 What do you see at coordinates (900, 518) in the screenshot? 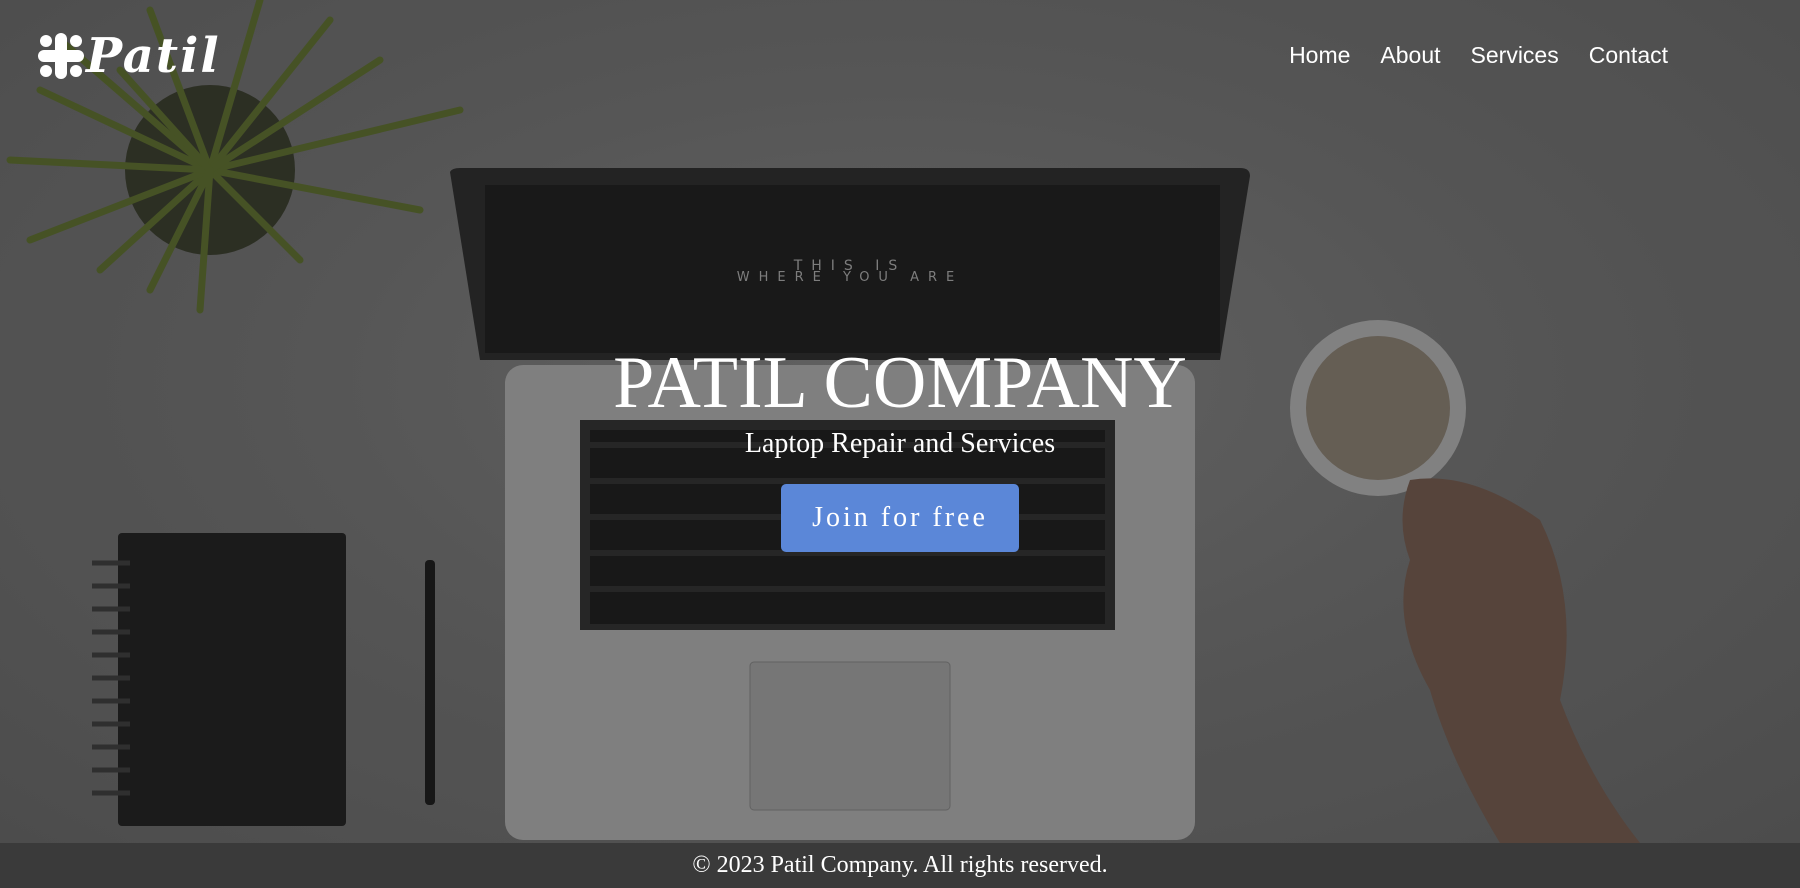
I see `join-for-free-button: Join for free` at bounding box center [900, 518].